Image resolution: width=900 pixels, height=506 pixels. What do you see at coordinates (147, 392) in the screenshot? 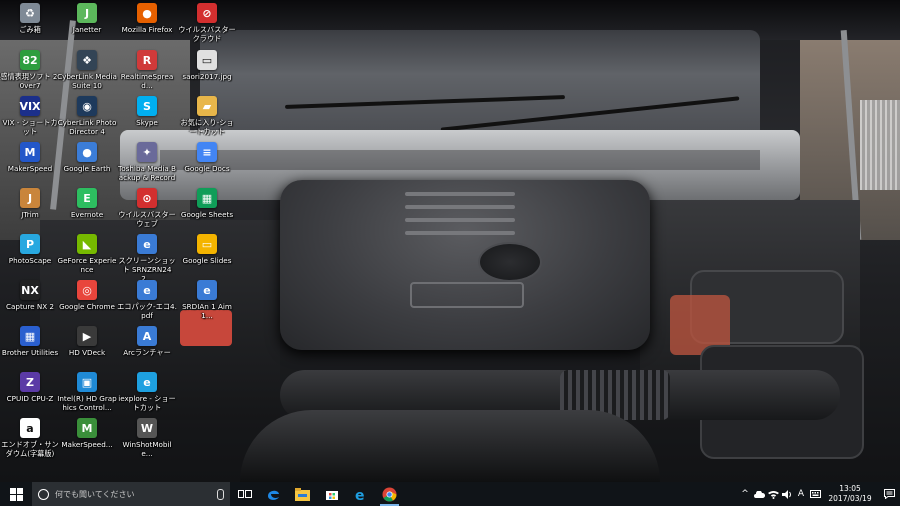
I see `desktop-icon: e iexplore - ショートカット` at bounding box center [147, 392].